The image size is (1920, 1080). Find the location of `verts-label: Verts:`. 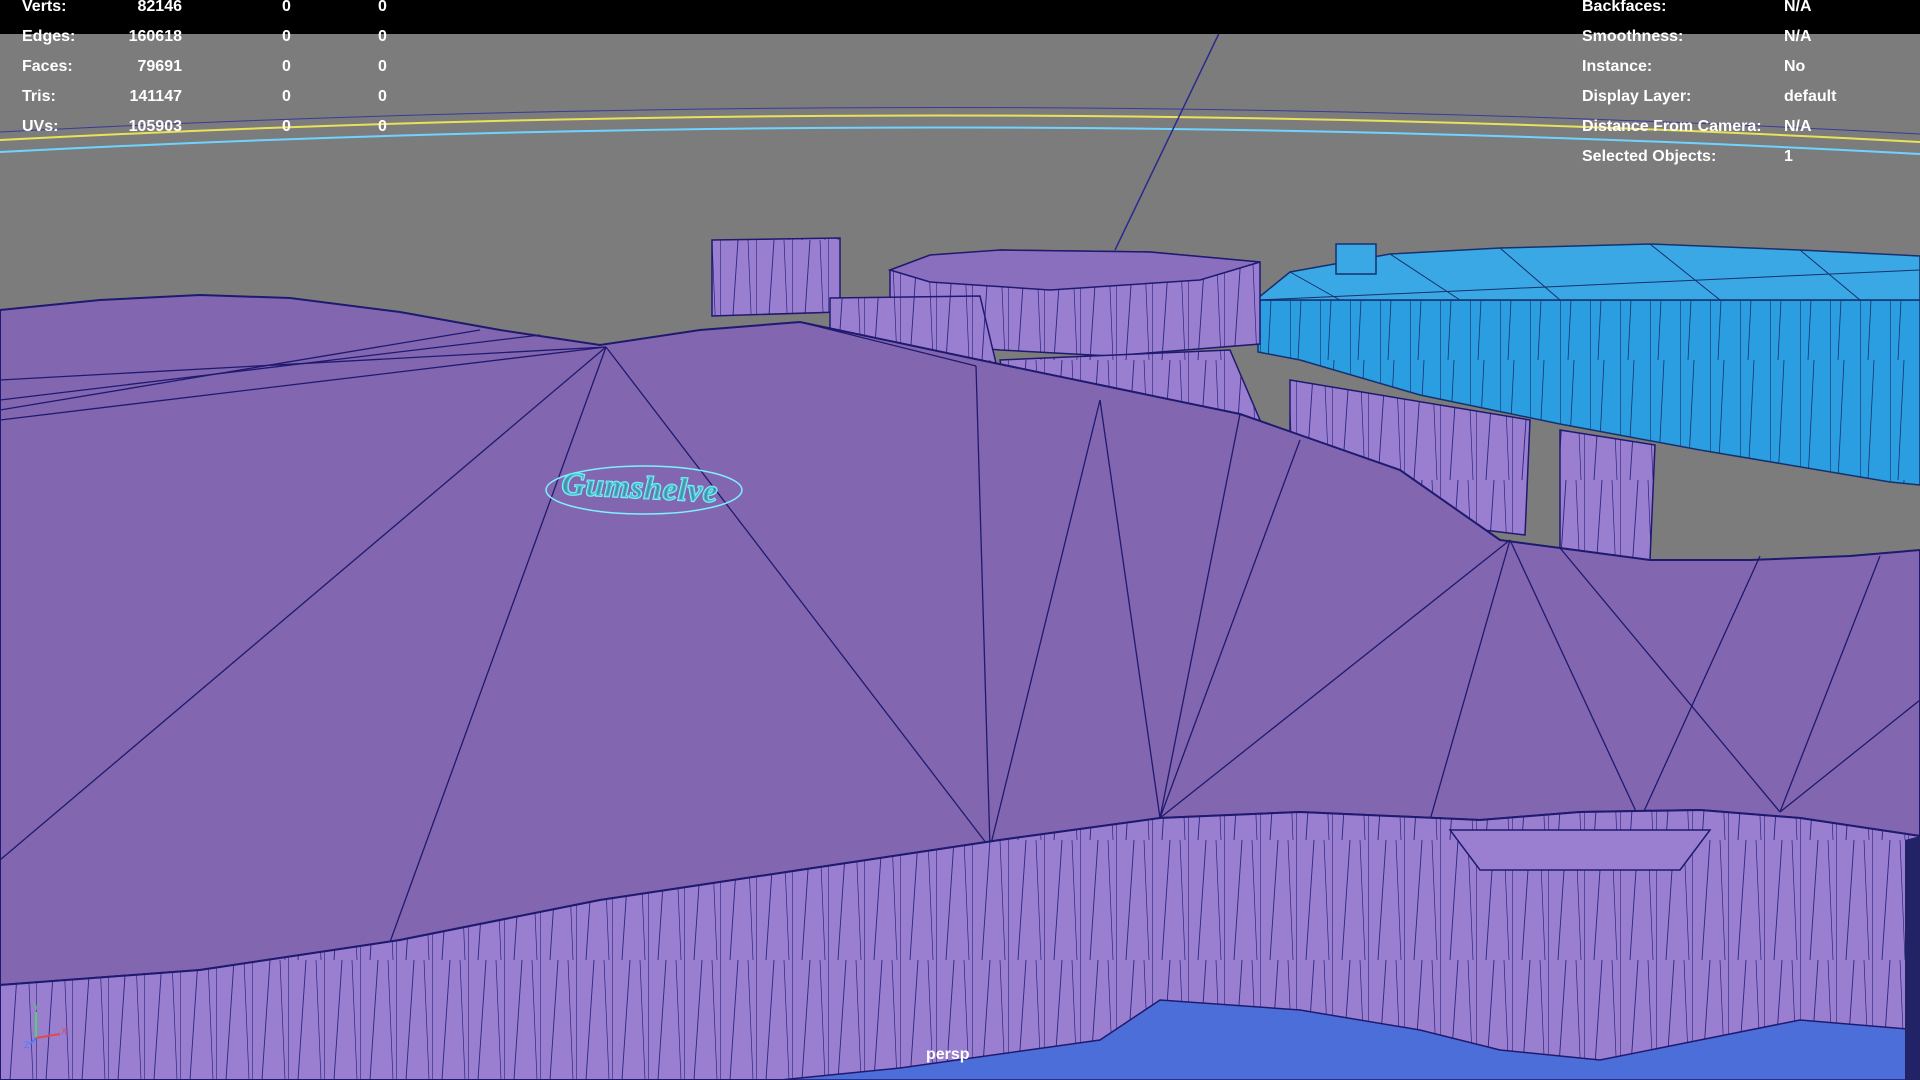

verts-label: Verts: is located at coordinates (44, 7).